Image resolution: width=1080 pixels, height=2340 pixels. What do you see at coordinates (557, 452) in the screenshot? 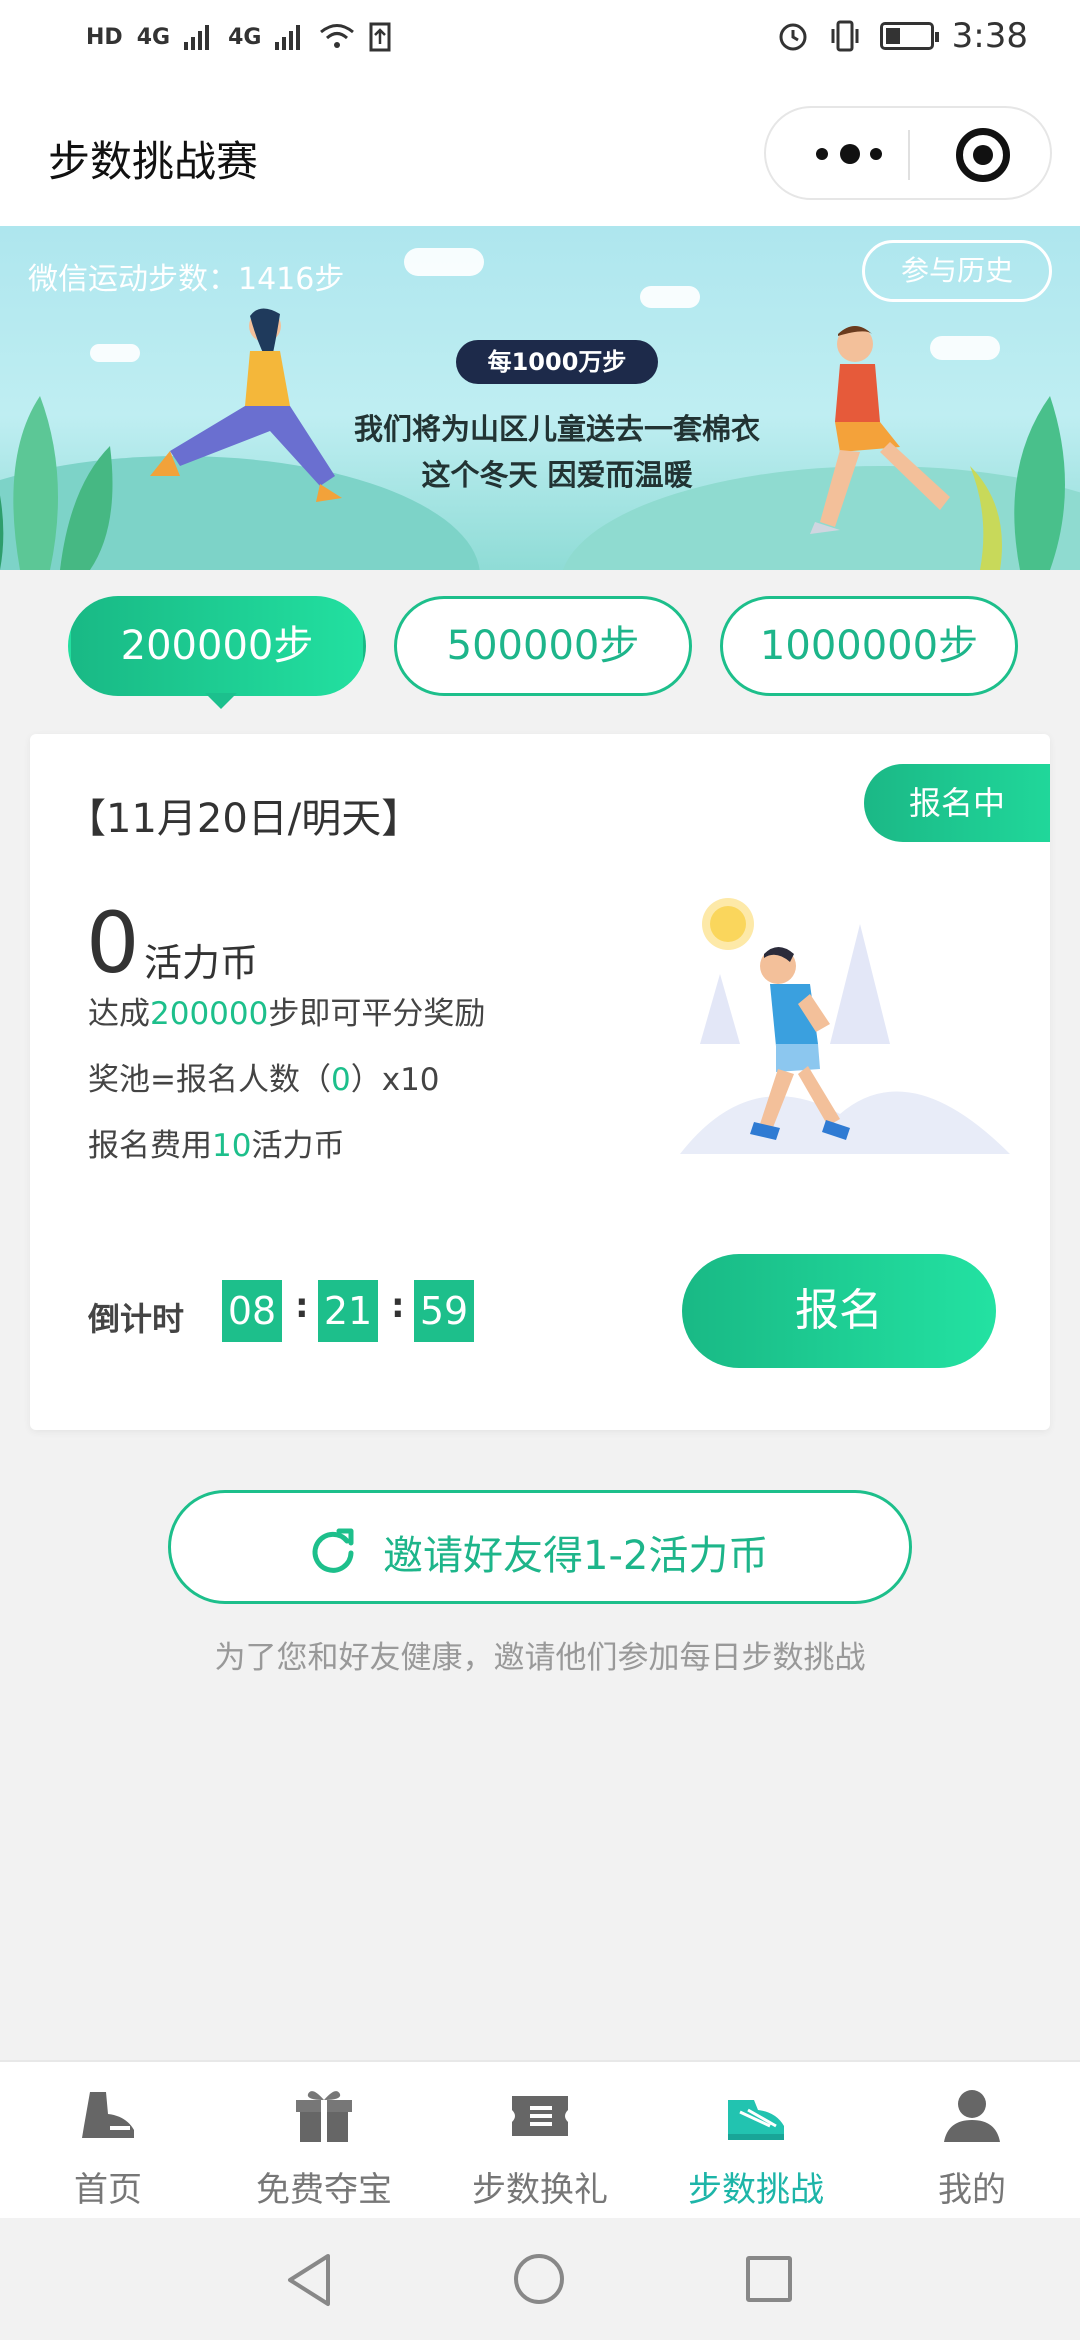
I see `banner-slogan: 我们将为山区儿童送去一套棉衣 这个冬天 因爱而温暖` at bounding box center [557, 452].